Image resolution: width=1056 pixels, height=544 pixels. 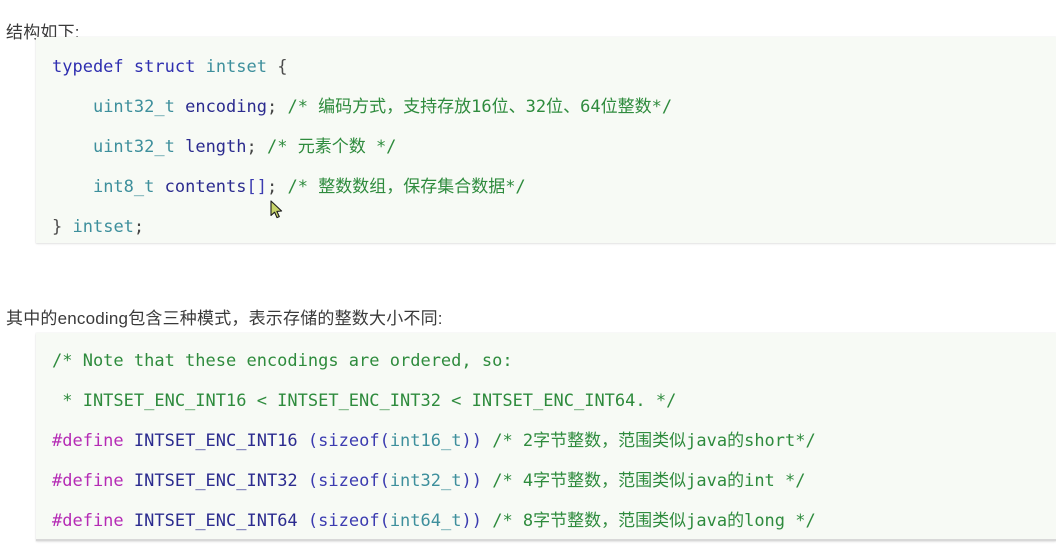 What do you see at coordinates (425, 521) in the screenshot?
I see `code-token: int64_t` at bounding box center [425, 521].